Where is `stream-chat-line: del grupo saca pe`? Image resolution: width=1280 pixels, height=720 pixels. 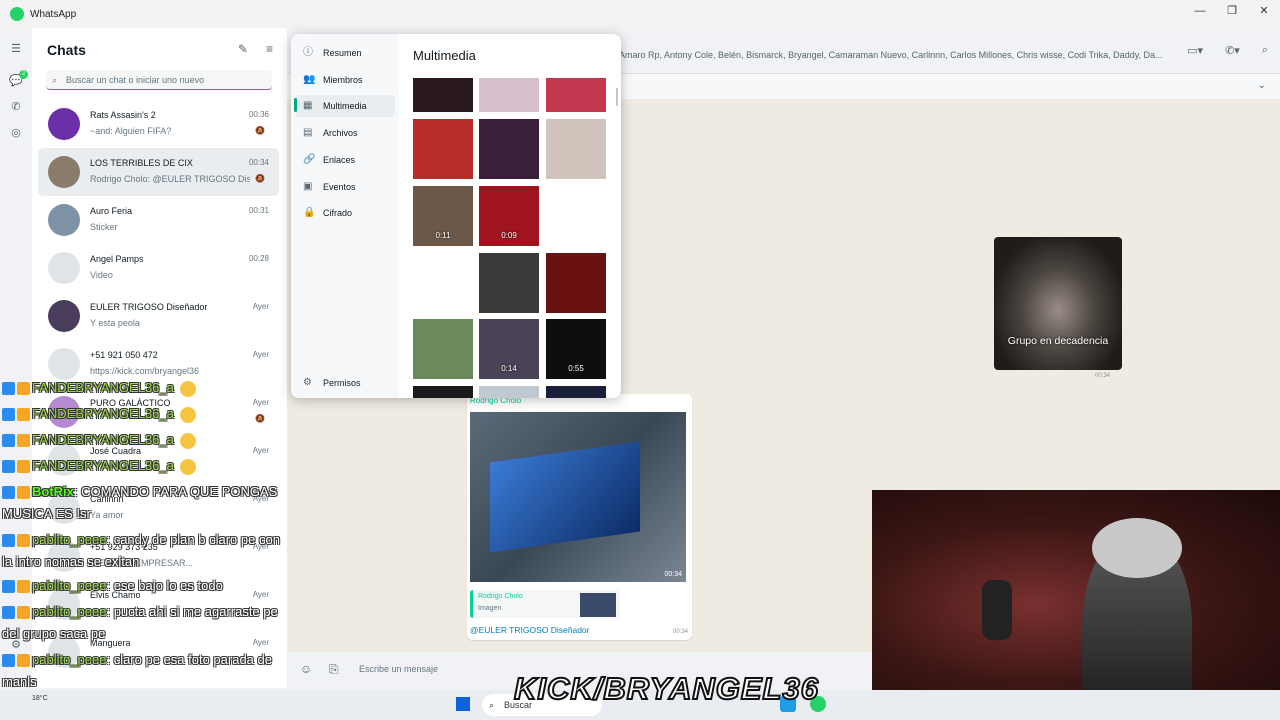 stream-chat-line: del grupo saca pe is located at coordinates (53, 633).